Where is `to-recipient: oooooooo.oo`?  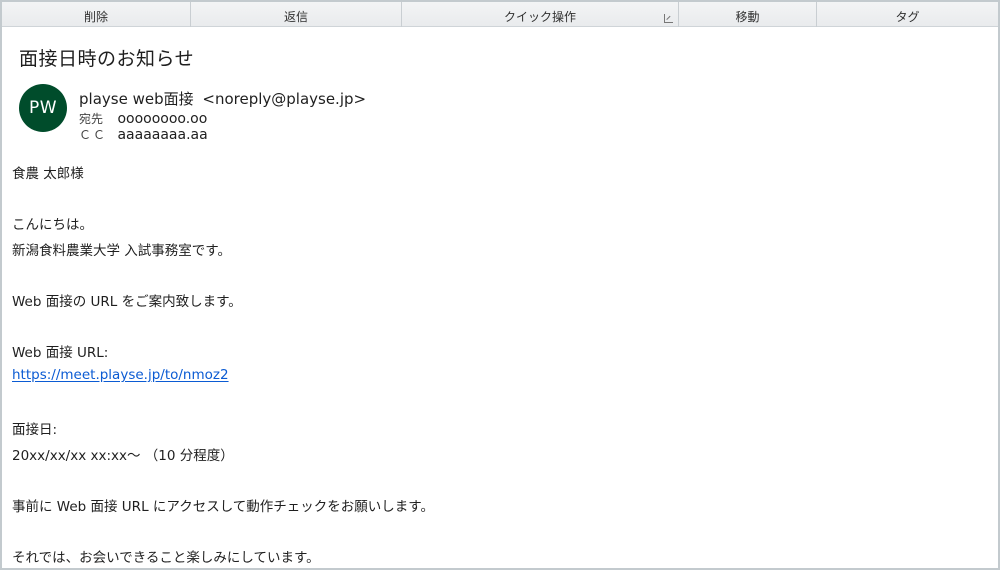 to-recipient: oooooooo.oo is located at coordinates (162, 119).